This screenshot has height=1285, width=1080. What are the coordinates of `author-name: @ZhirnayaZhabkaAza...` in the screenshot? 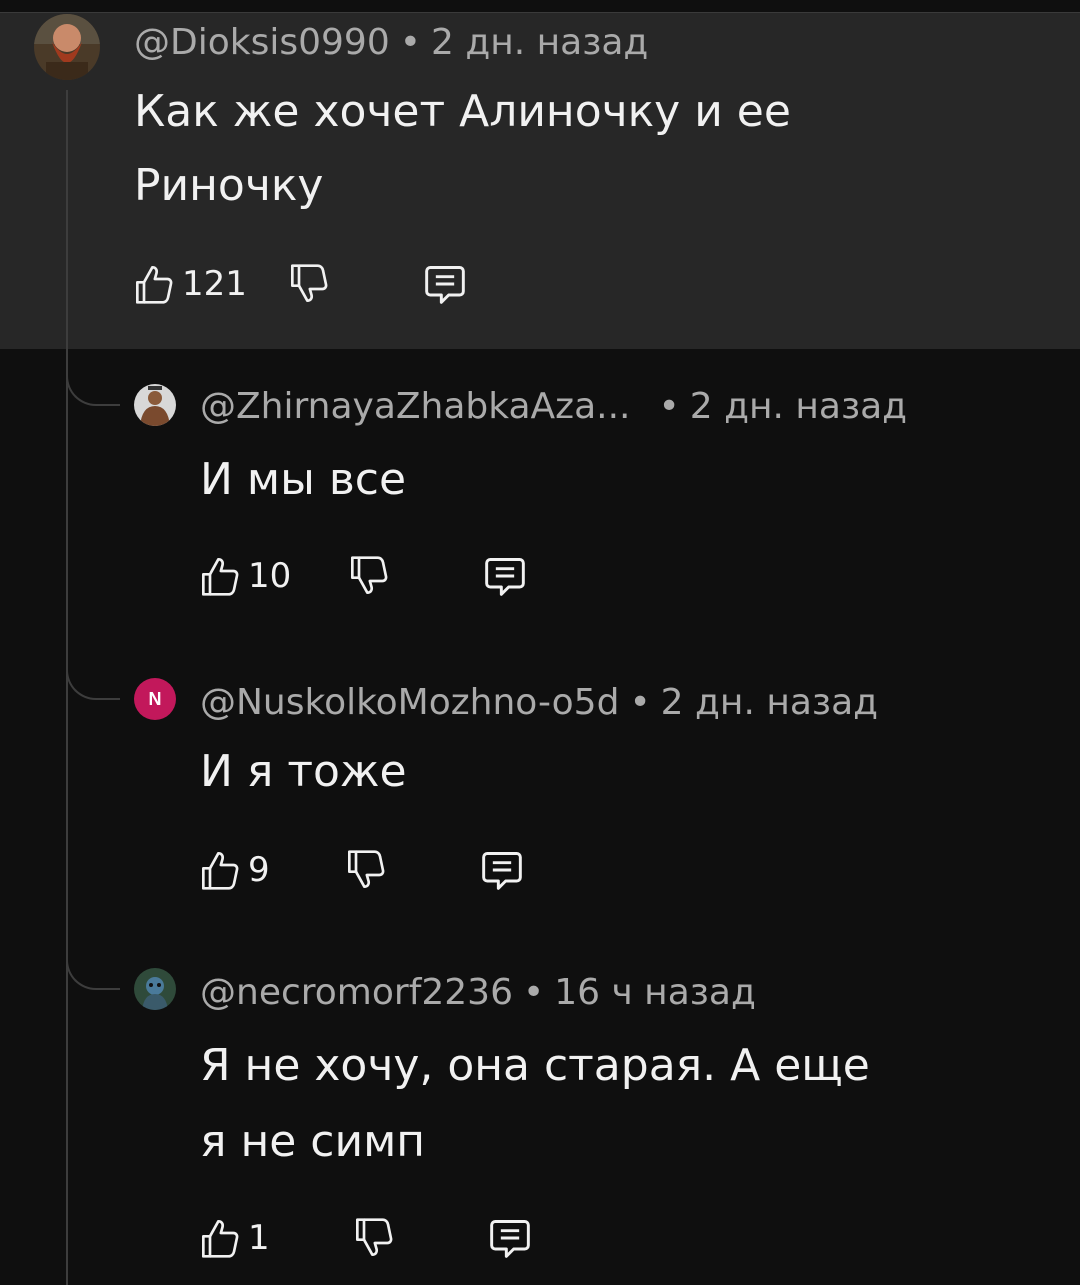 It's located at (415, 406).